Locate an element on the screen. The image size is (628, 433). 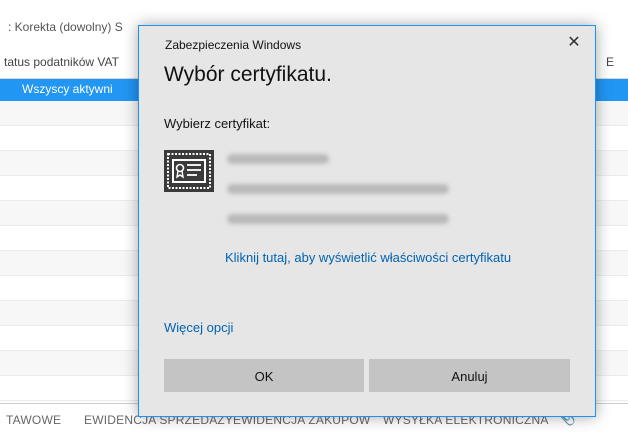
more-options-link: Więcej opcji is located at coordinates (198, 327).